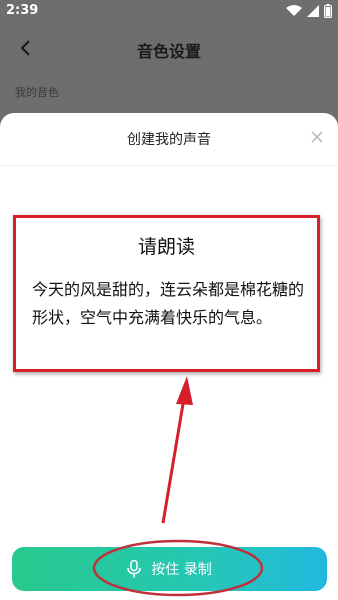 This screenshot has height=600, width=338. What do you see at coordinates (166, 247) in the screenshot?
I see `prompt-title: 请朗读` at bounding box center [166, 247].